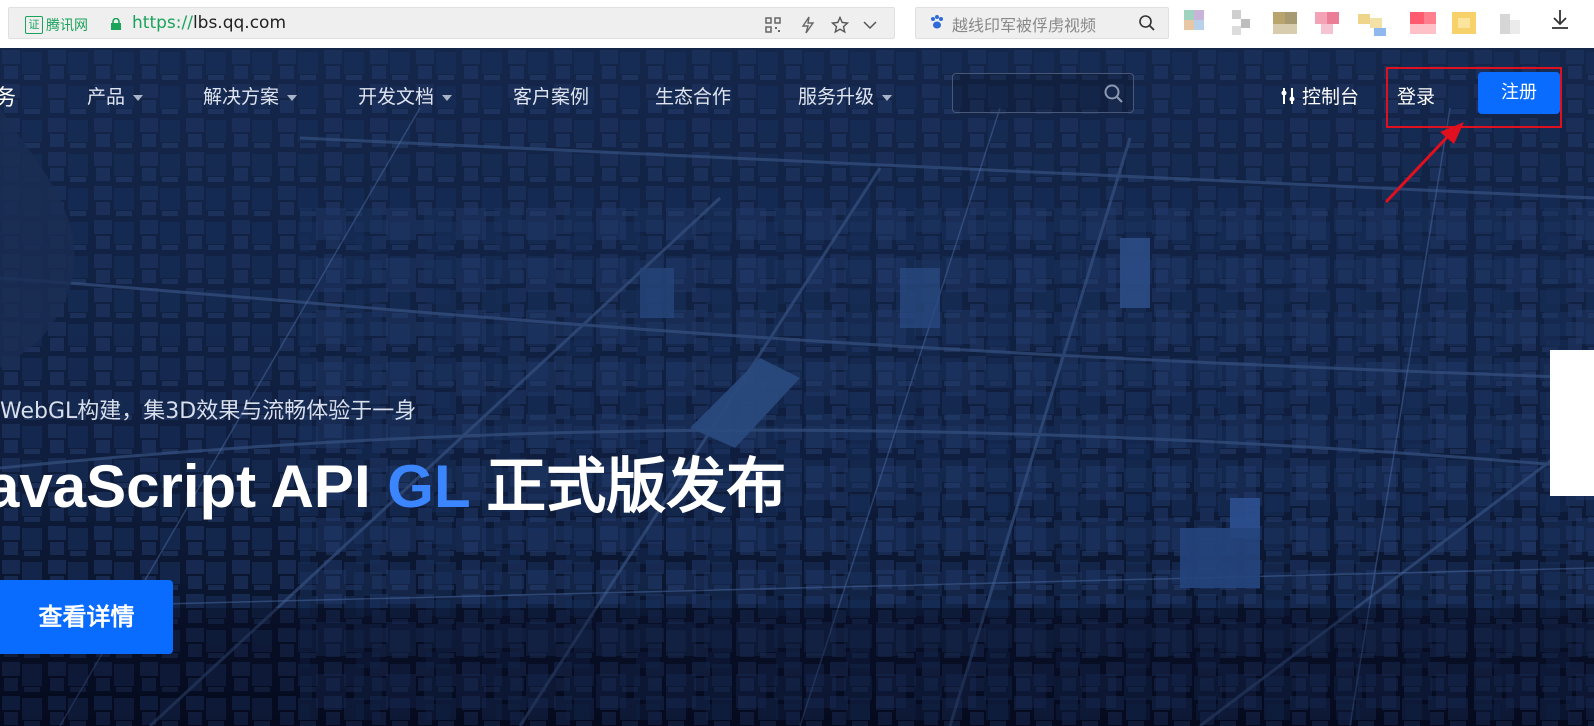 The width and height of the screenshot is (1594, 726). What do you see at coordinates (162, 23) in the screenshot?
I see `url-scheme: https://` at bounding box center [162, 23].